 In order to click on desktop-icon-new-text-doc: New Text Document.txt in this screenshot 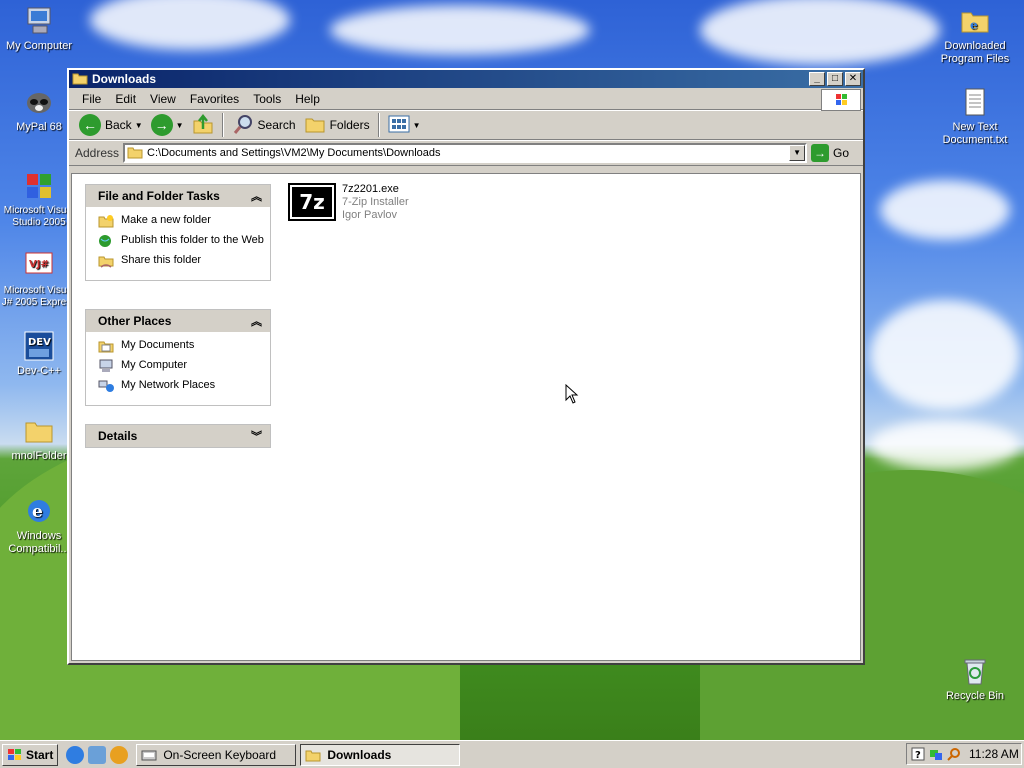, I will do `click(975, 116)`.